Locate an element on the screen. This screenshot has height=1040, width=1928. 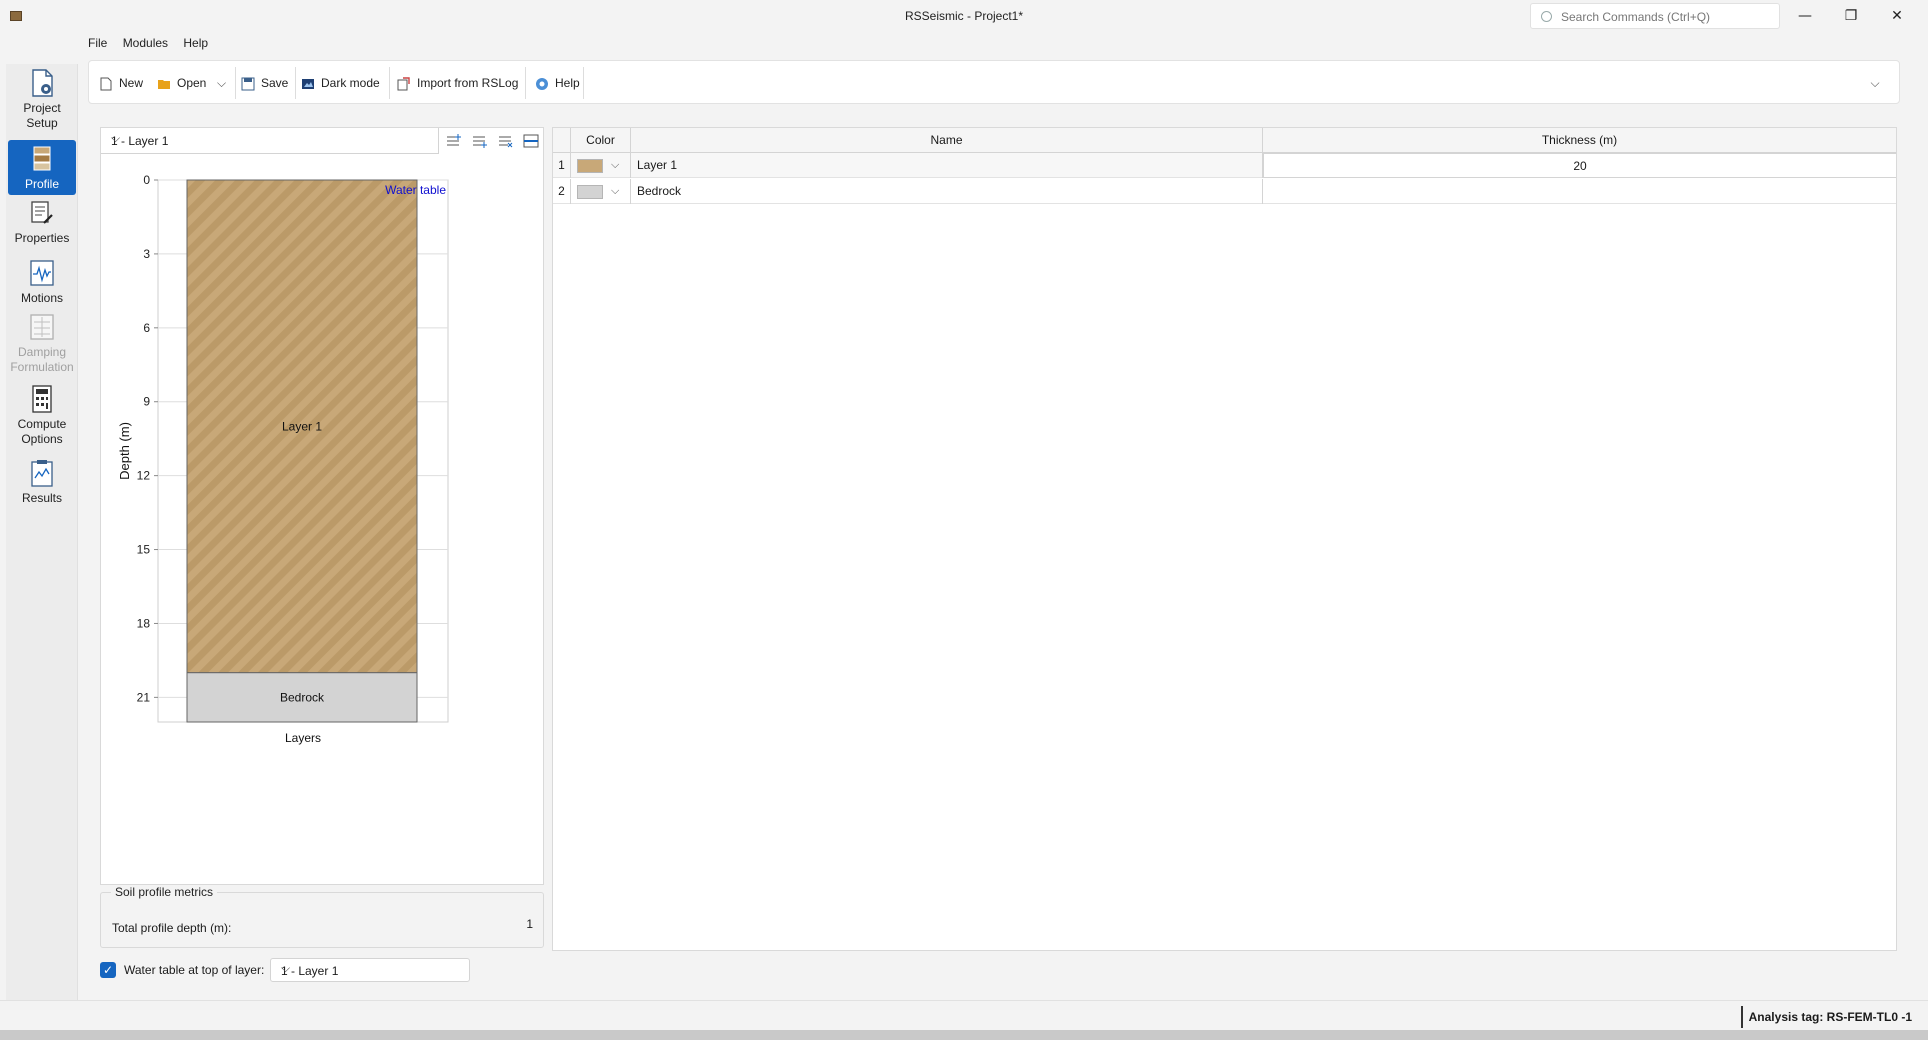
color-column-header: Color is located at coordinates (601, 140).